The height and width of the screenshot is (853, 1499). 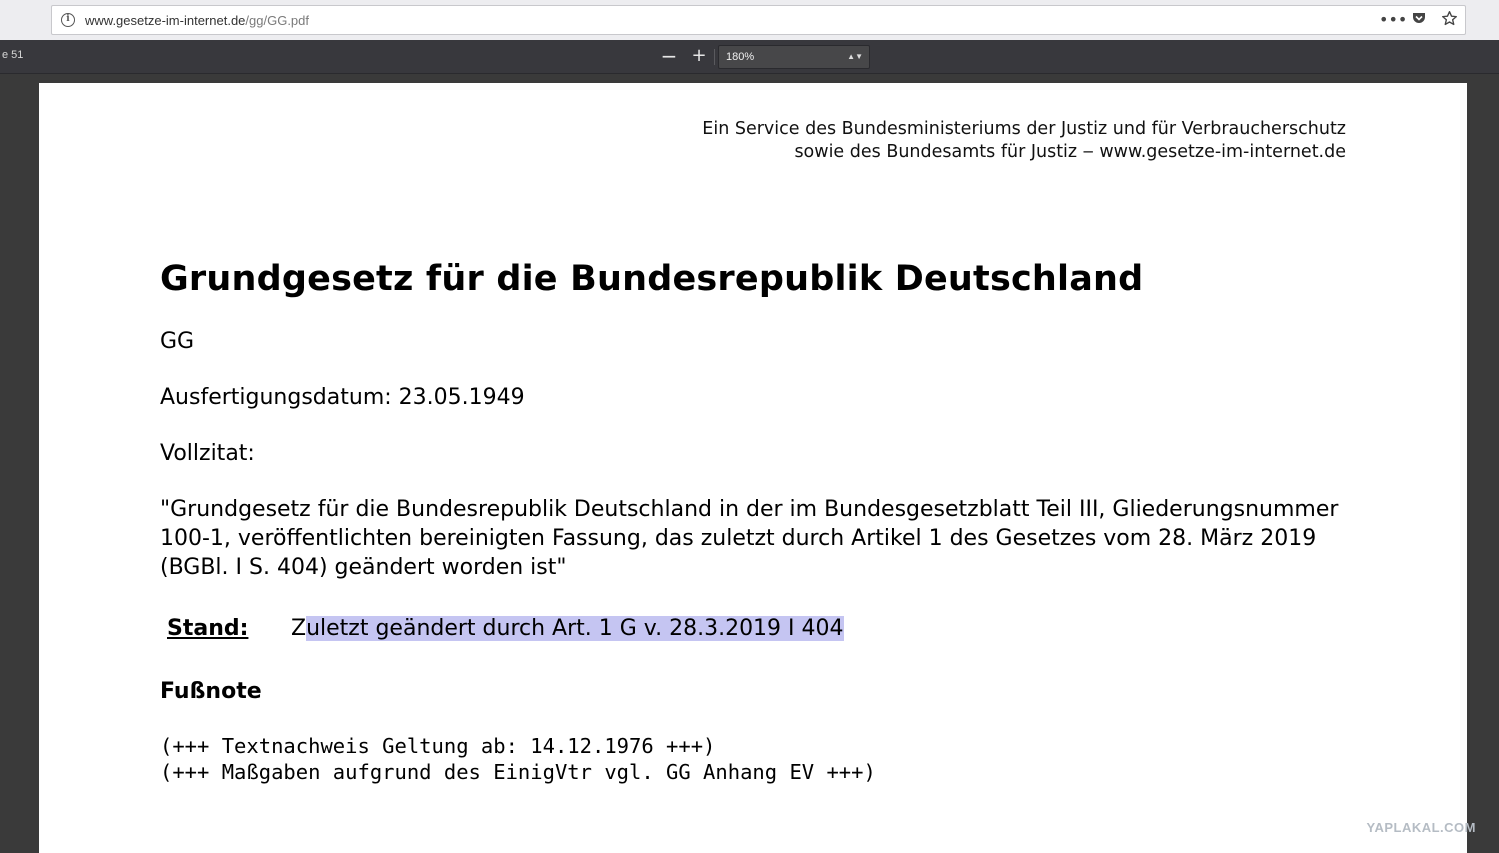 I want to click on toolbar-separator, so click(x=714, y=57).